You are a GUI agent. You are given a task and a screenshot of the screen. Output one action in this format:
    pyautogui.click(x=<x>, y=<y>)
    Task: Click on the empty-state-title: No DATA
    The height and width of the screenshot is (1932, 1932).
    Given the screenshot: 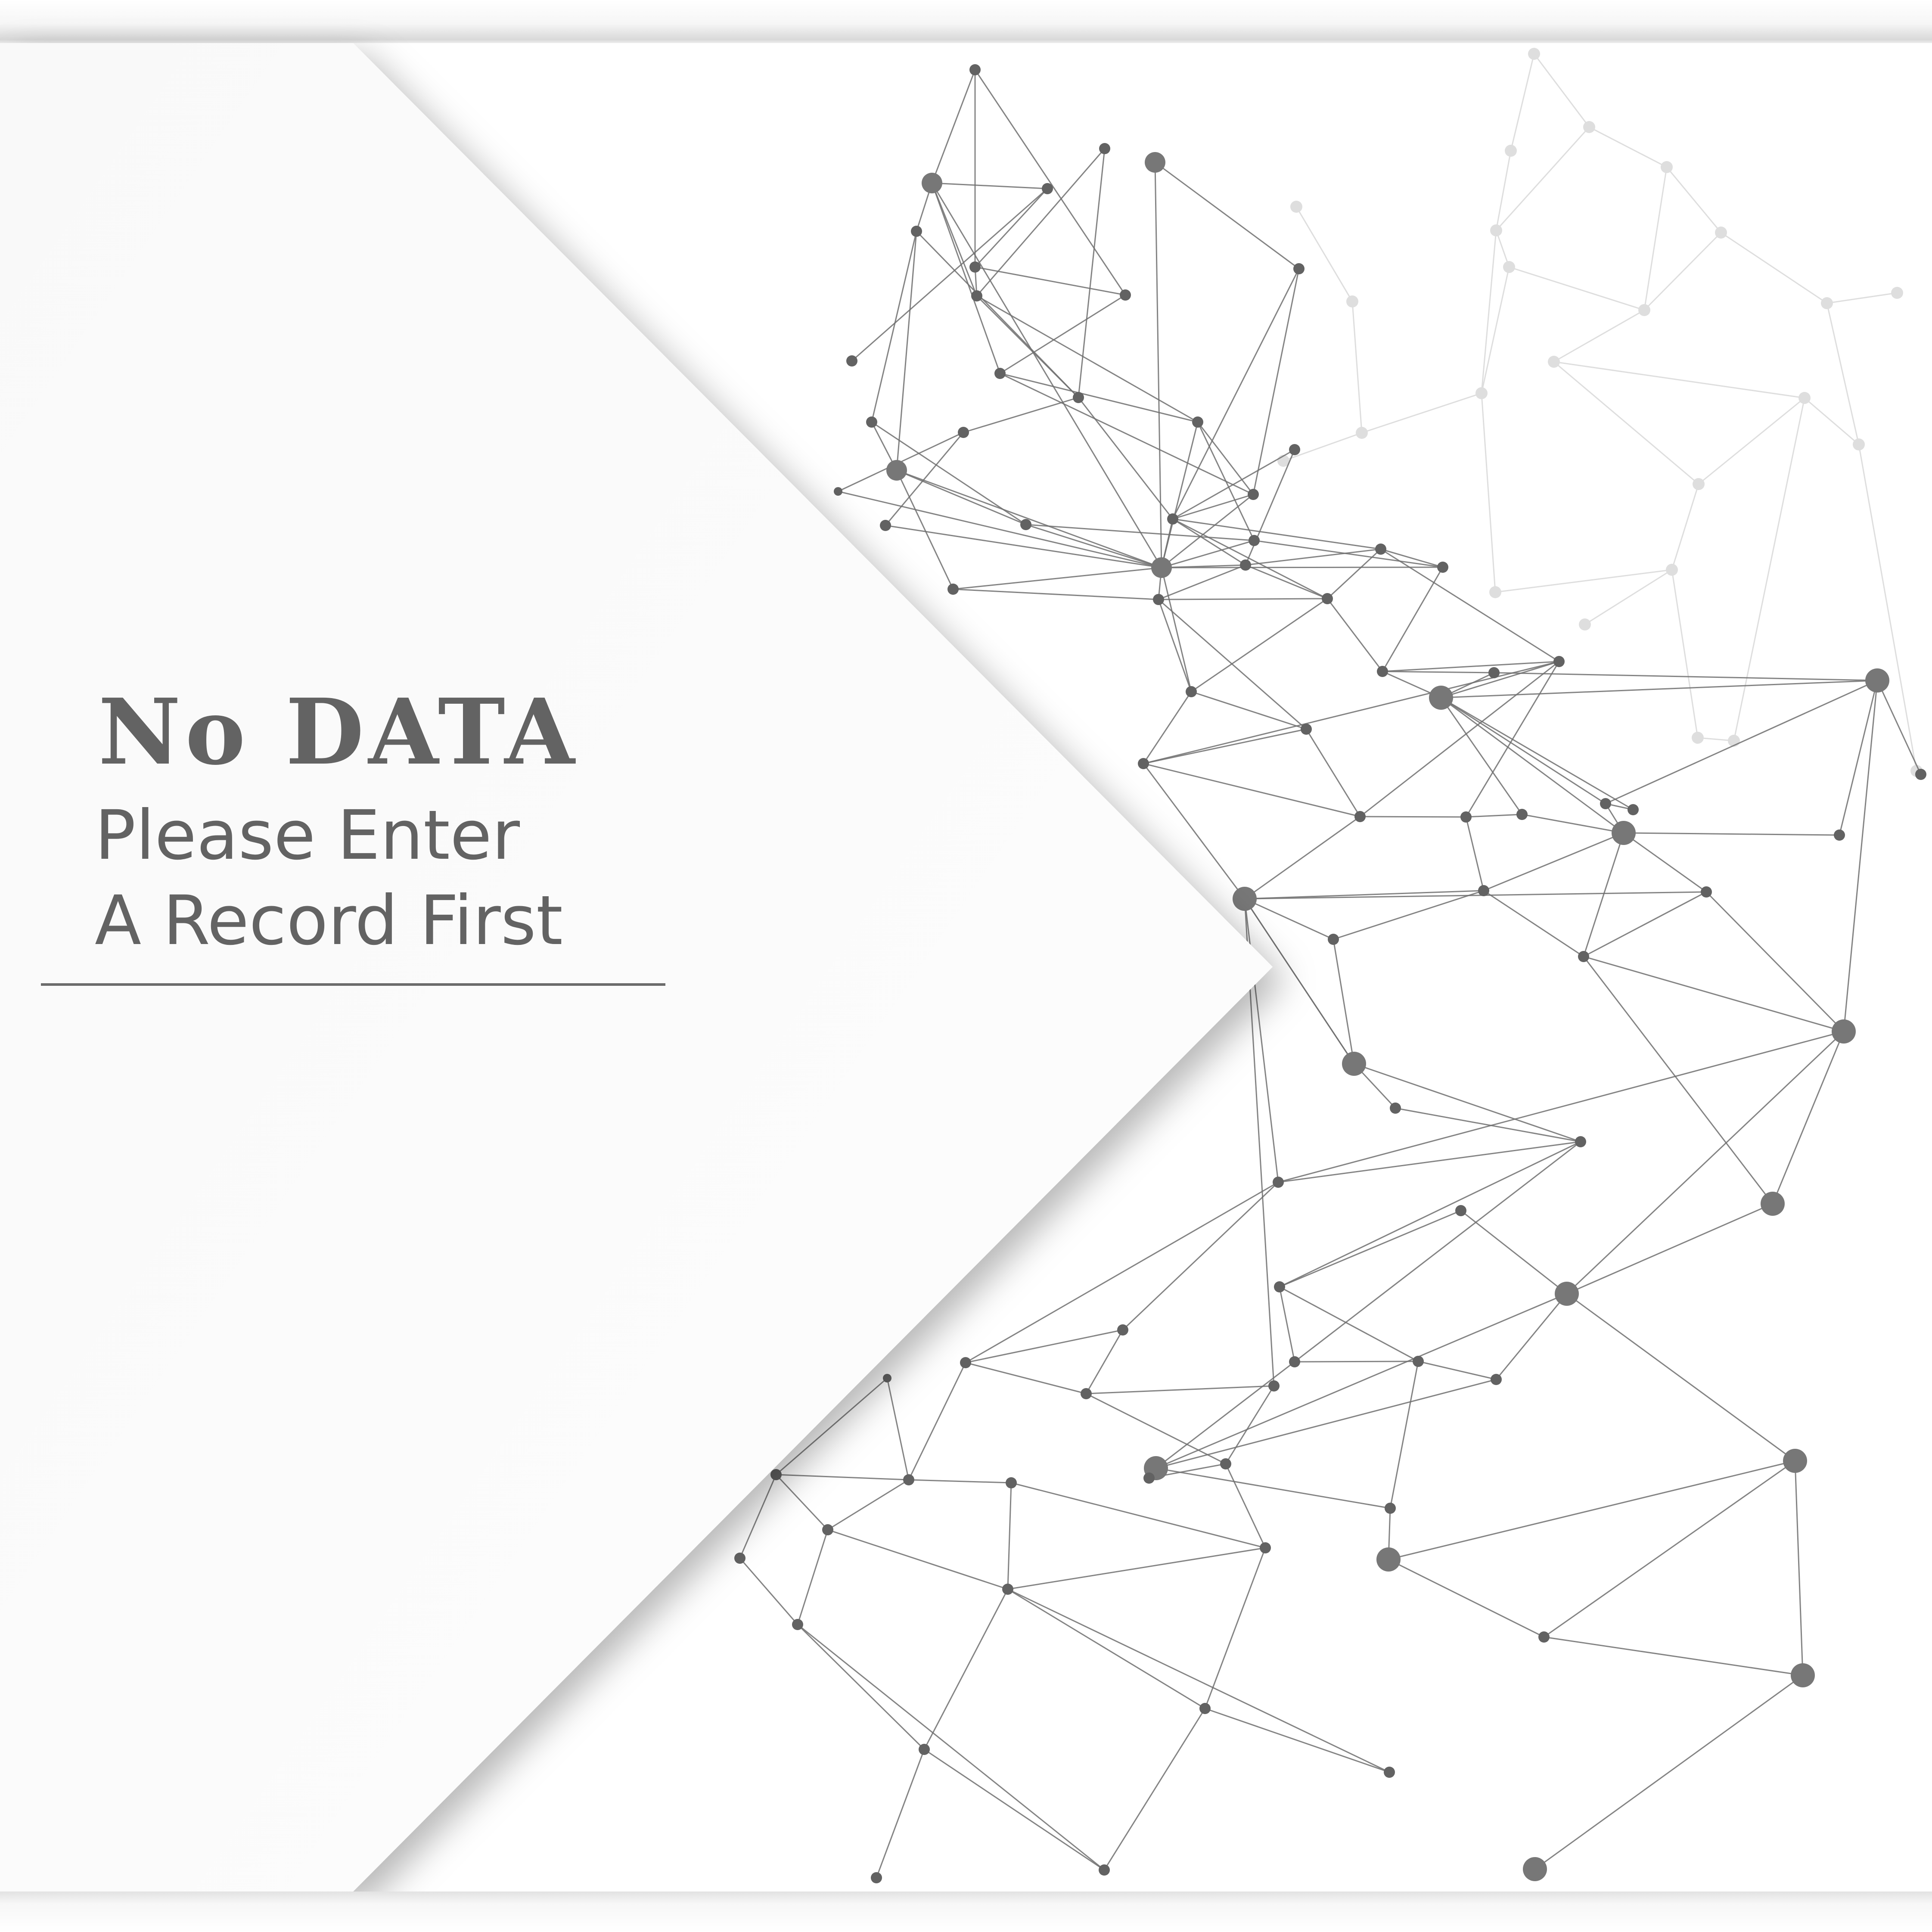 What is the action you would take?
    pyautogui.click(x=338, y=732)
    